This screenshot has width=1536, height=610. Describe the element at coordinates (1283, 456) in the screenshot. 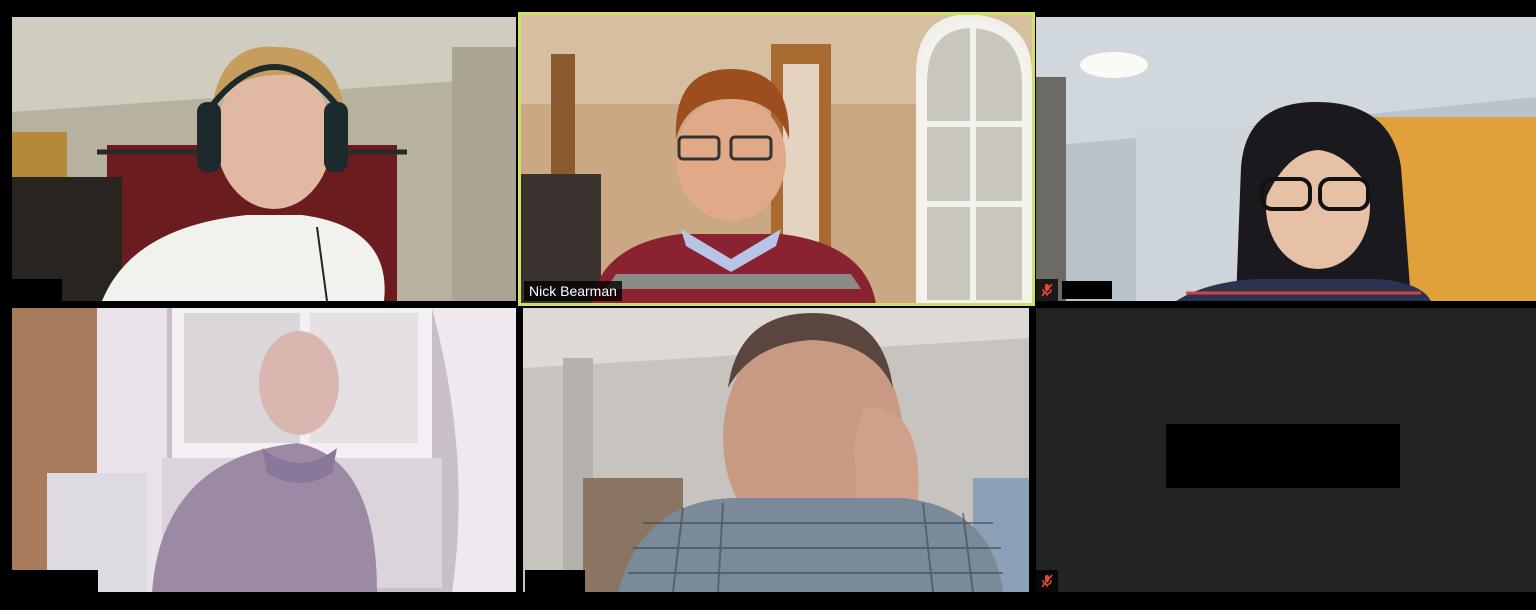

I see `participant-name-placeholder-redacted` at that location.